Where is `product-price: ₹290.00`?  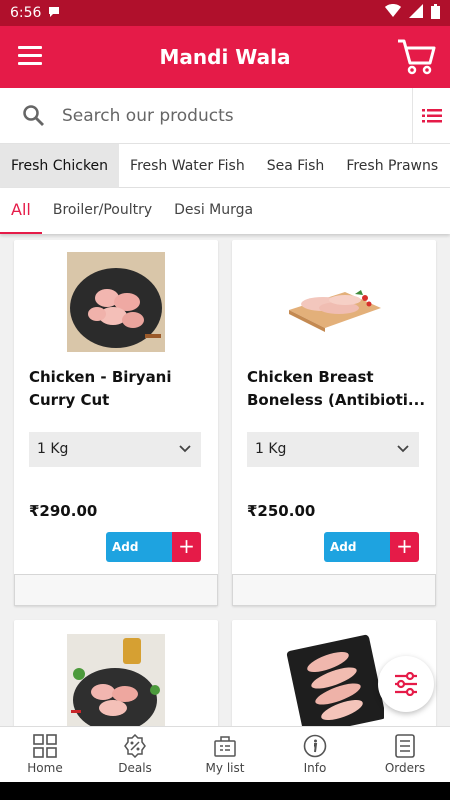
product-price: ₹290.00 is located at coordinates (63, 511).